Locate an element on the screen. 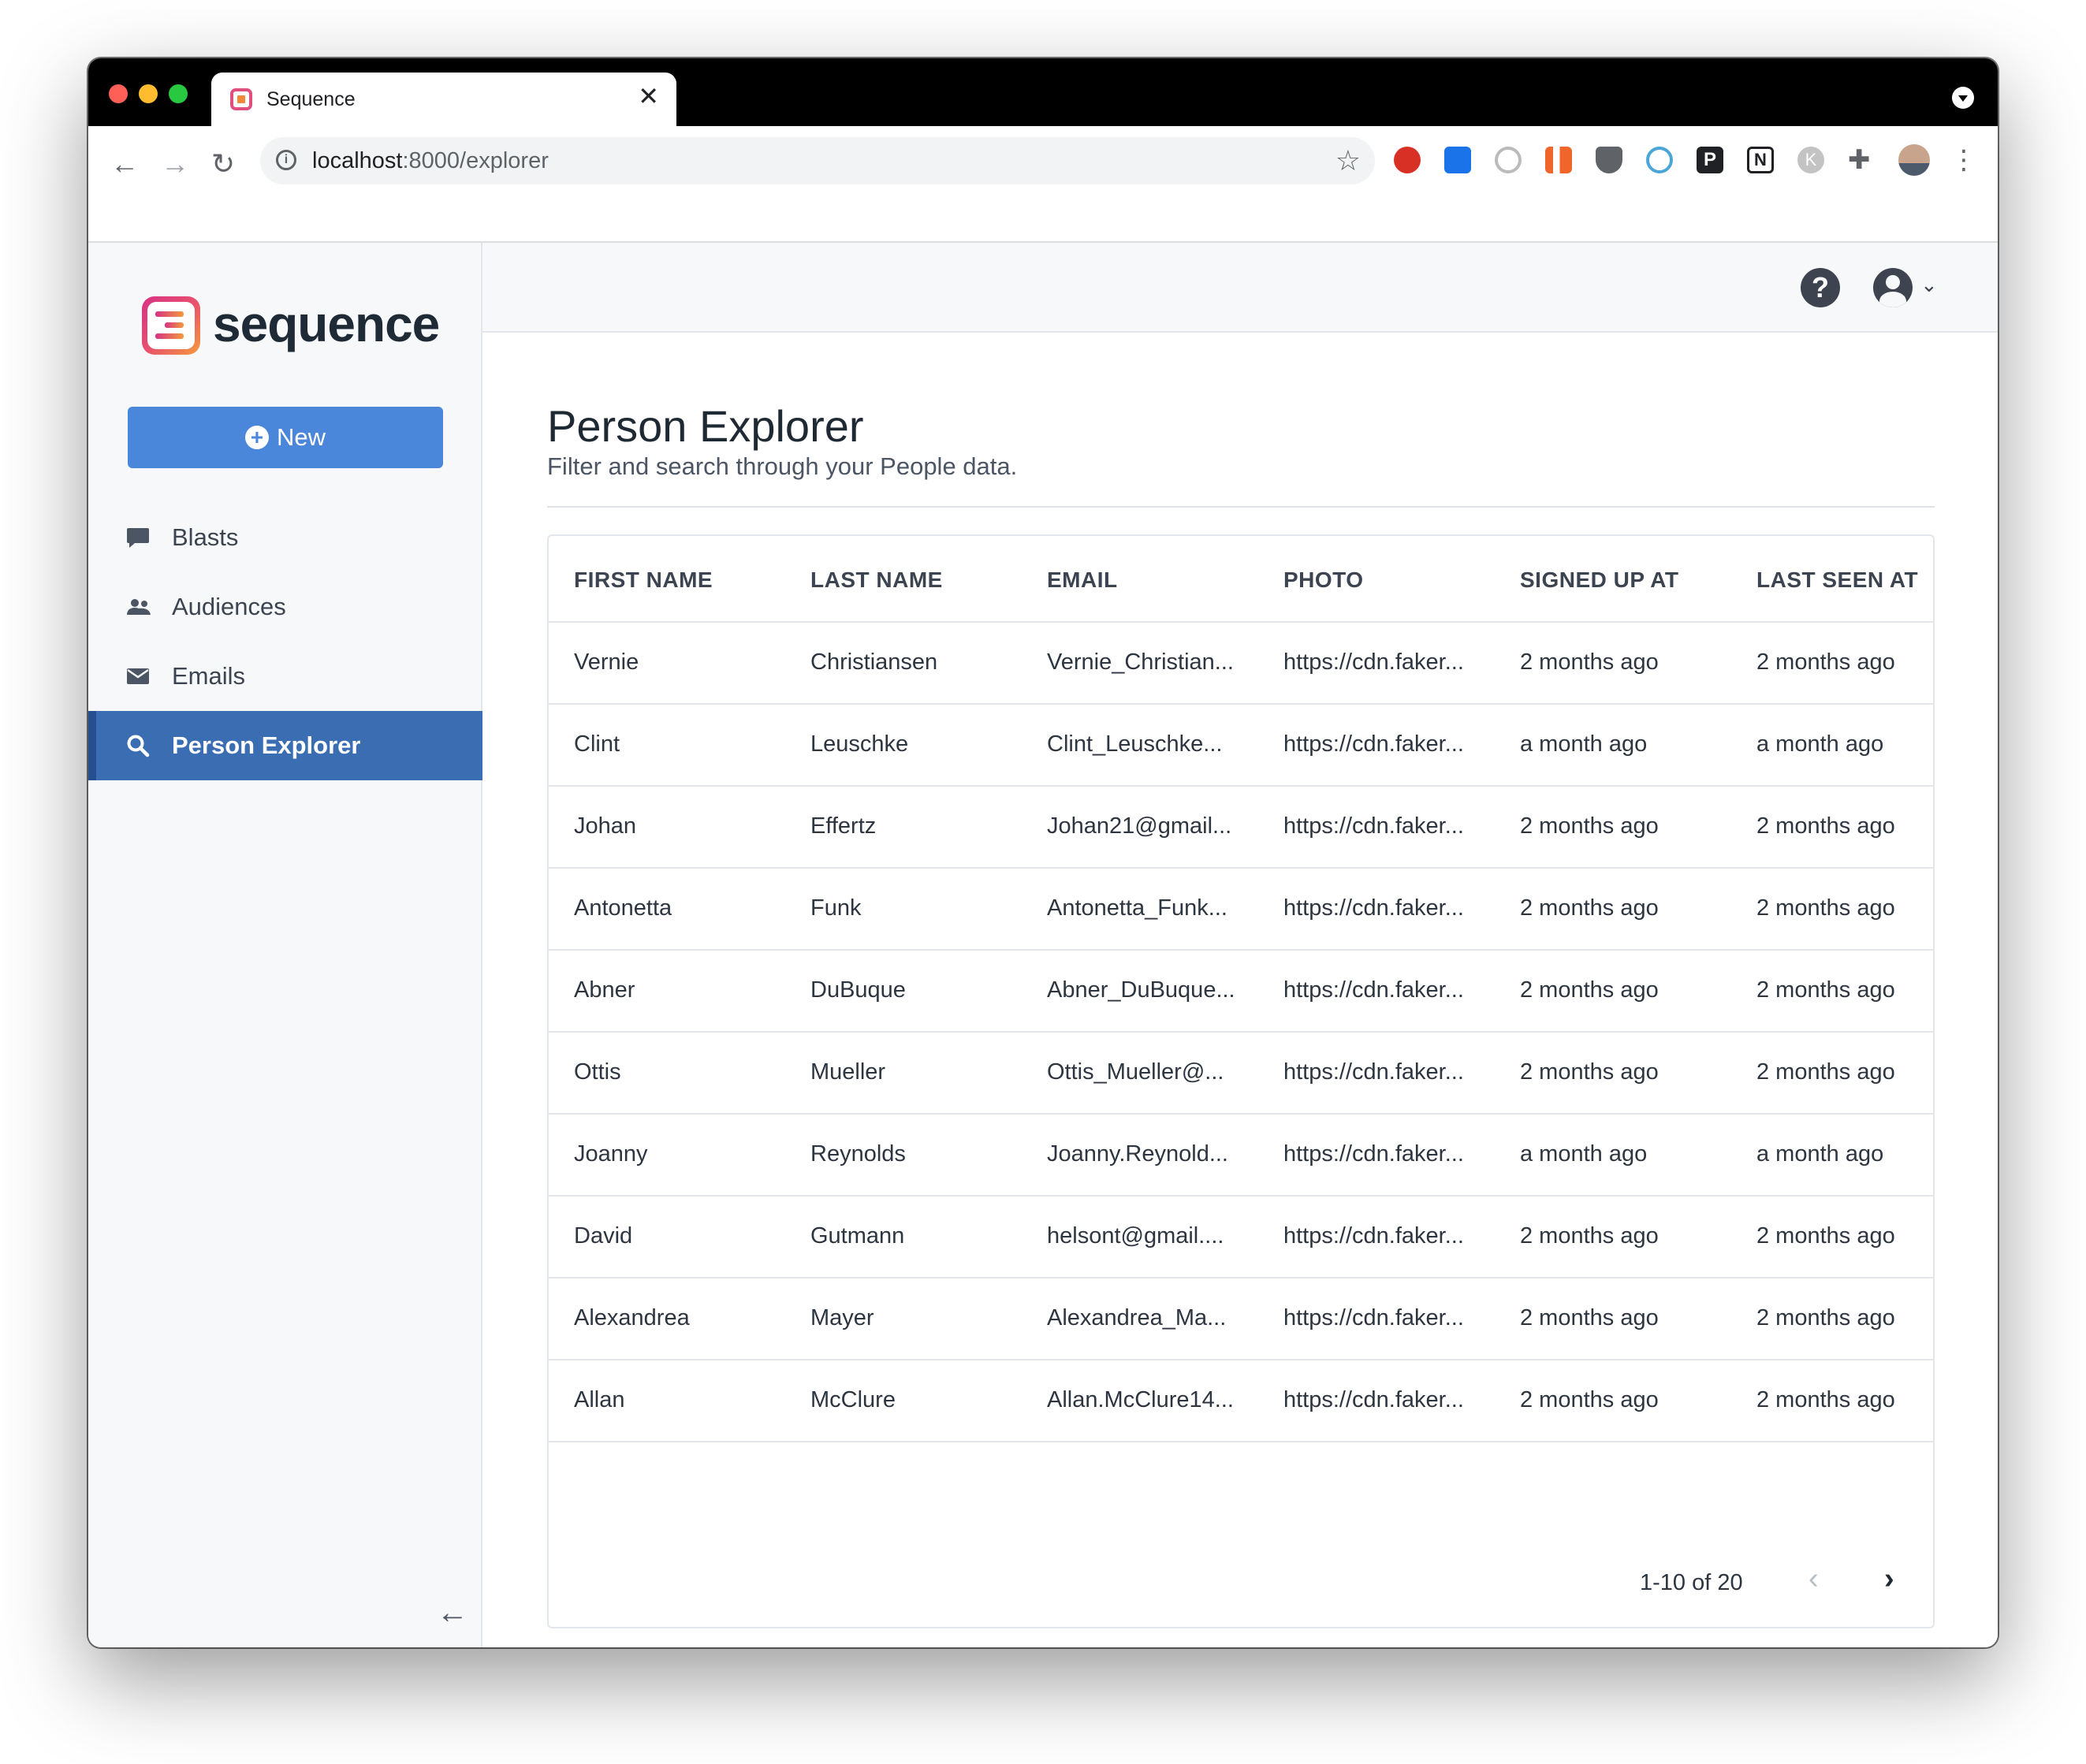 This screenshot has height=1764, width=2086. cell-last-name: Mueller is located at coordinates (848, 1072).